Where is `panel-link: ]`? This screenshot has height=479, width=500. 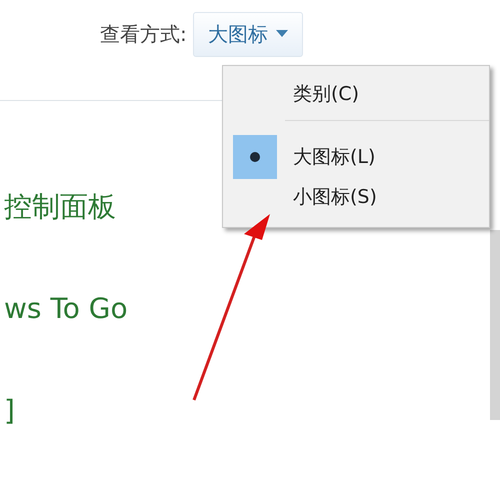
panel-link: ] is located at coordinates (9, 411).